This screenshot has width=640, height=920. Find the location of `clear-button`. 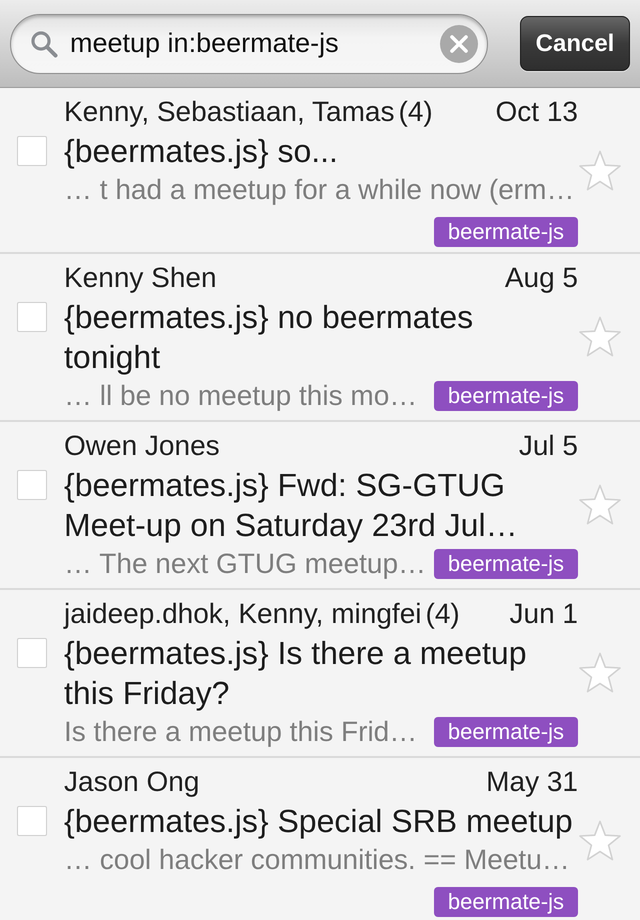

clear-button is located at coordinates (459, 43).